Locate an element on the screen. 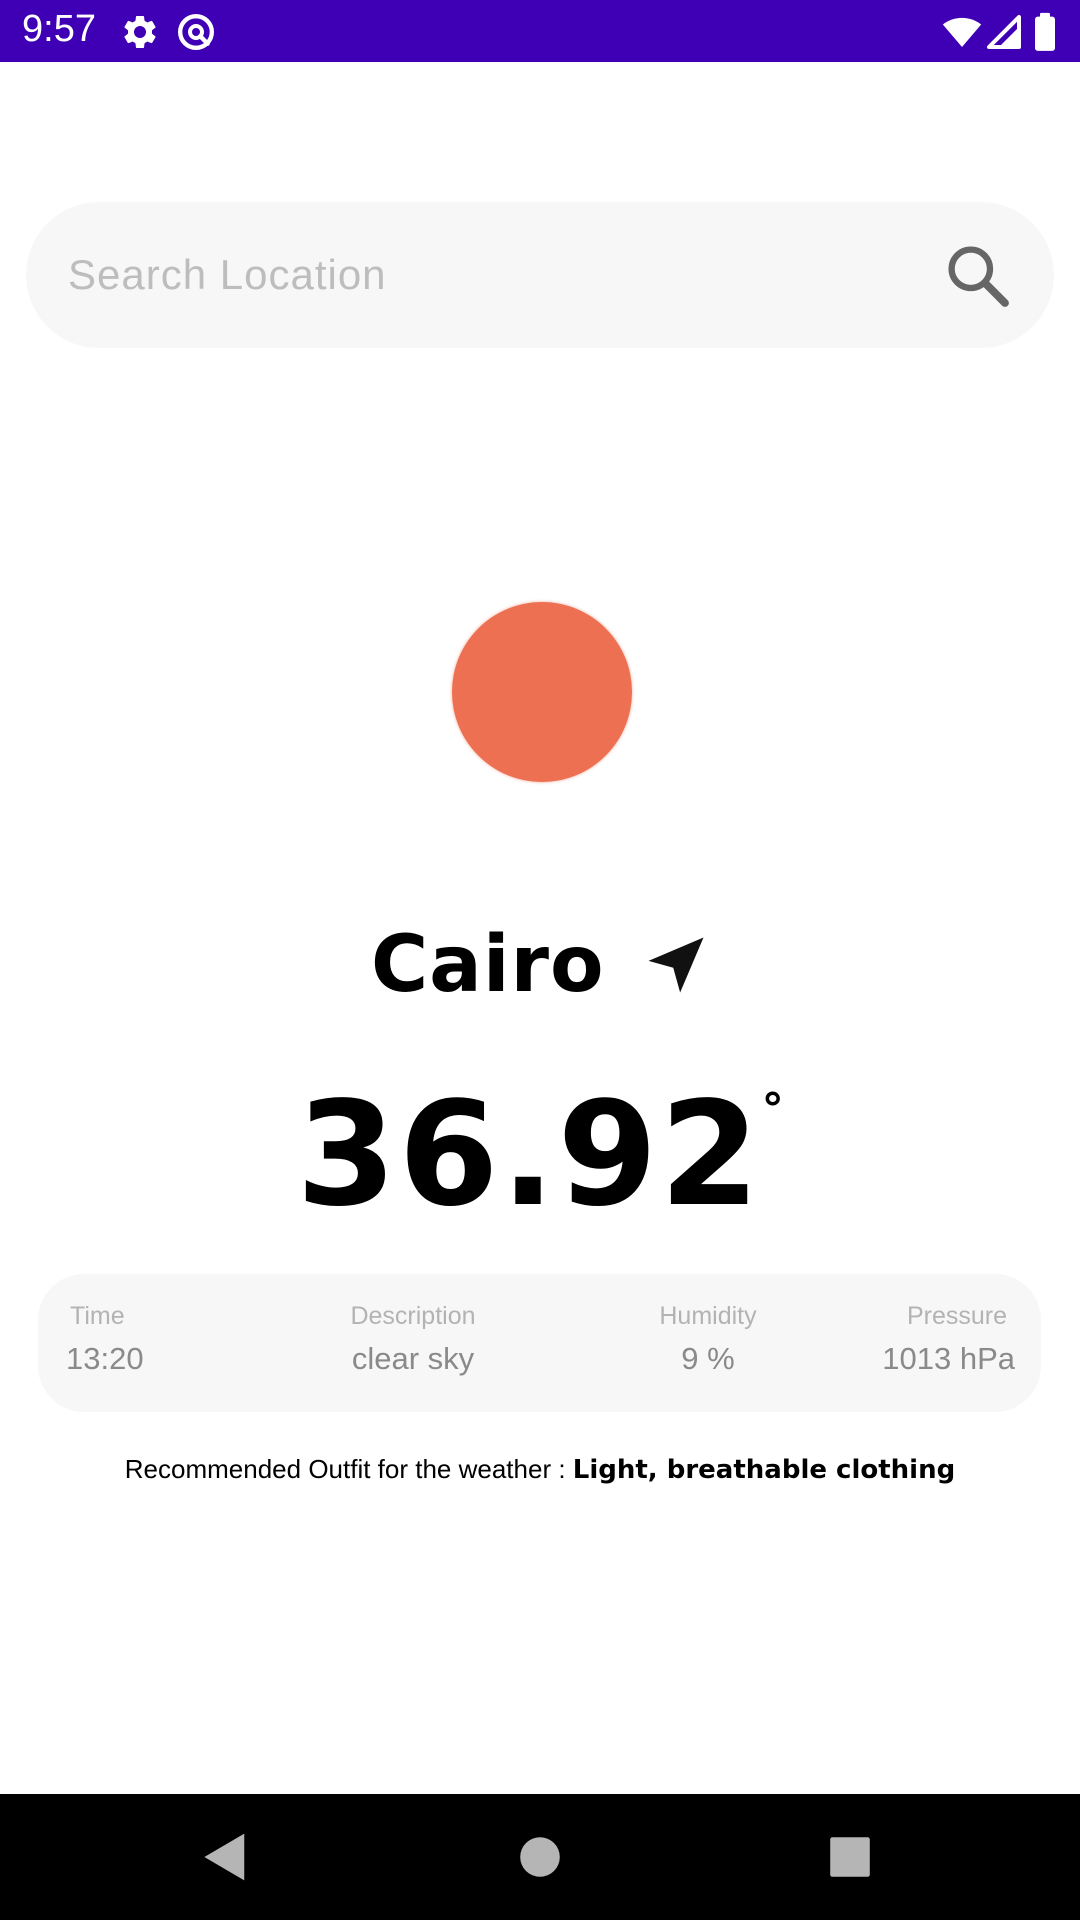  temperature-row: 36.92° is located at coordinates (540, 1154).